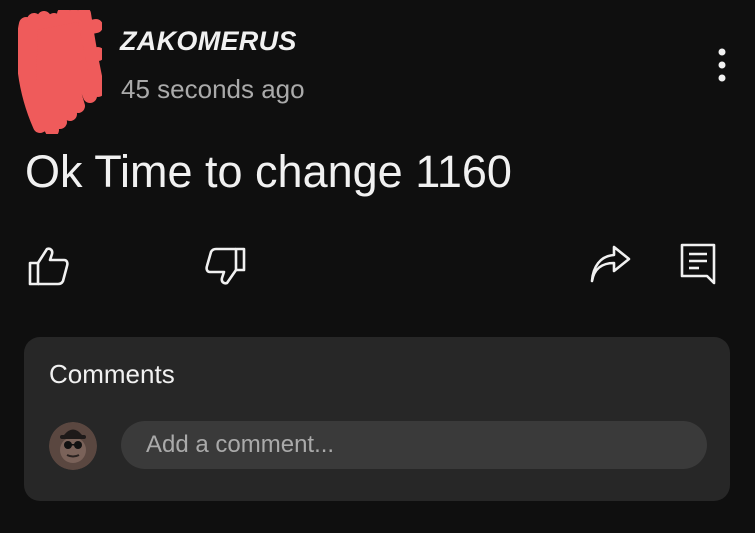 Image resolution: width=755 pixels, height=533 pixels. I want to click on comments-button, so click(699, 263).